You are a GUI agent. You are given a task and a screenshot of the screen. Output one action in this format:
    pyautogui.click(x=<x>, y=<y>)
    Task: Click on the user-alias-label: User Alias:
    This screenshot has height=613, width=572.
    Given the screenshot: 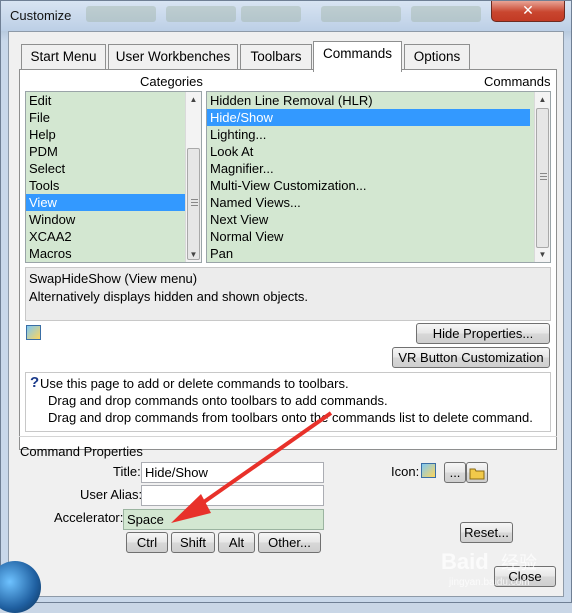 What is the action you would take?
    pyautogui.click(x=111, y=494)
    